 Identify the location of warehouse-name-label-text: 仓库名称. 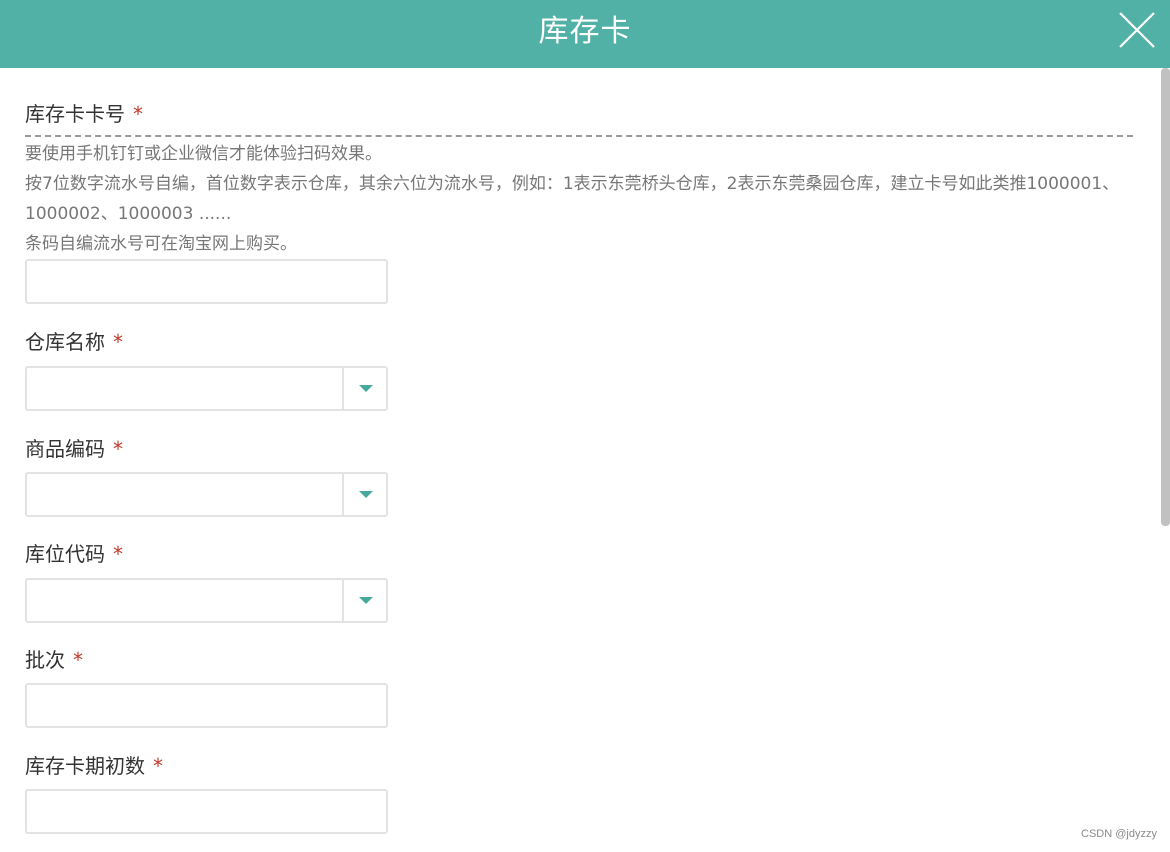
(65, 342).